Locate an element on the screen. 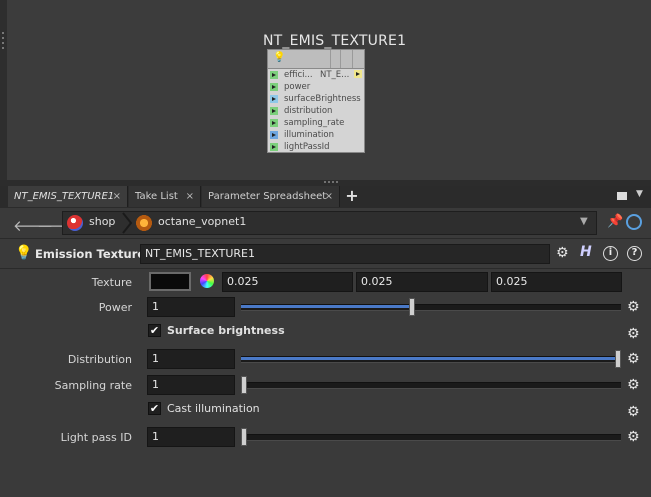 This screenshot has width=651, height=497. input-label: sampling_rate is located at coordinates (314, 123).